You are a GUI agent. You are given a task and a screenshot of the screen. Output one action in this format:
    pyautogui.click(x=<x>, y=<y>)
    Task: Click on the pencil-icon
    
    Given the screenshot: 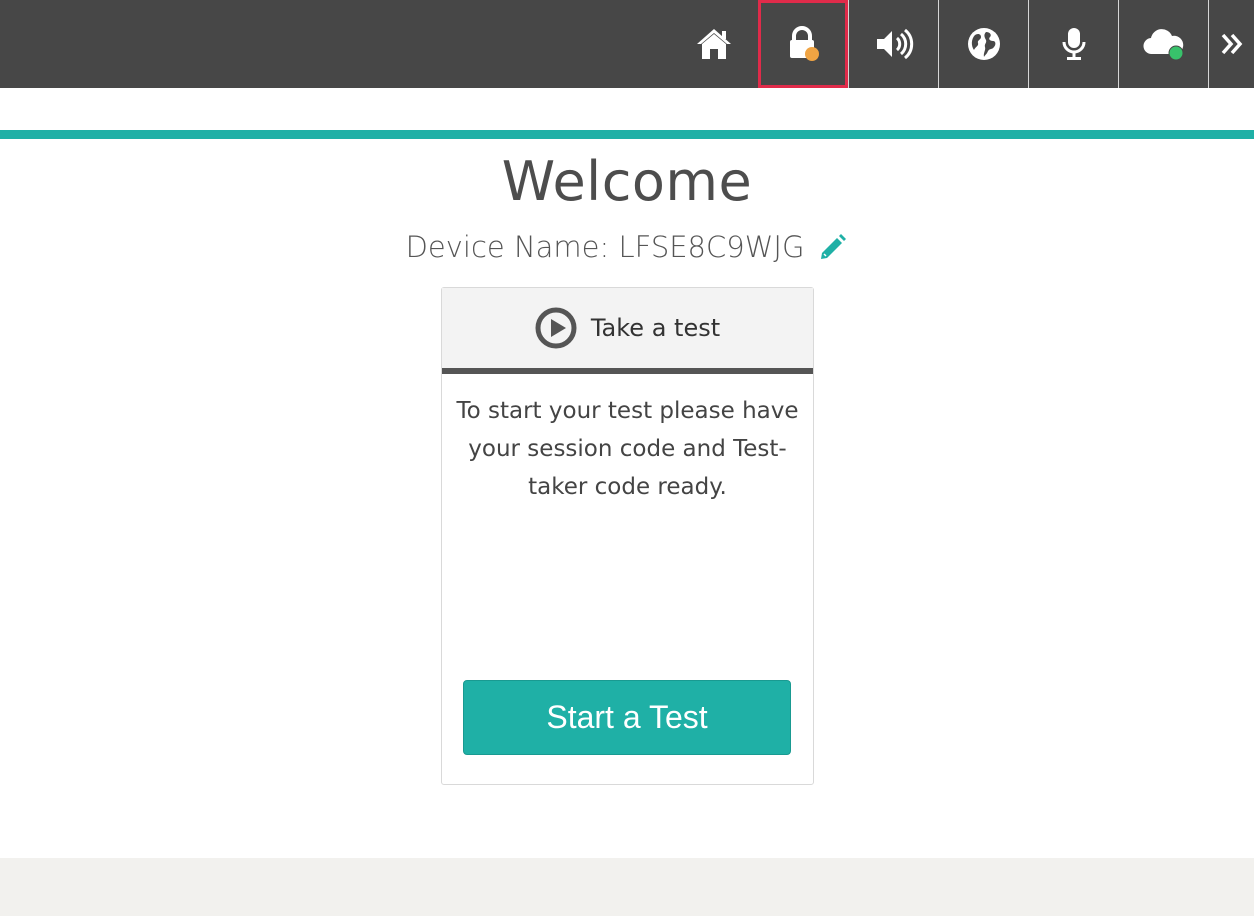 What is the action you would take?
    pyautogui.click(x=834, y=246)
    